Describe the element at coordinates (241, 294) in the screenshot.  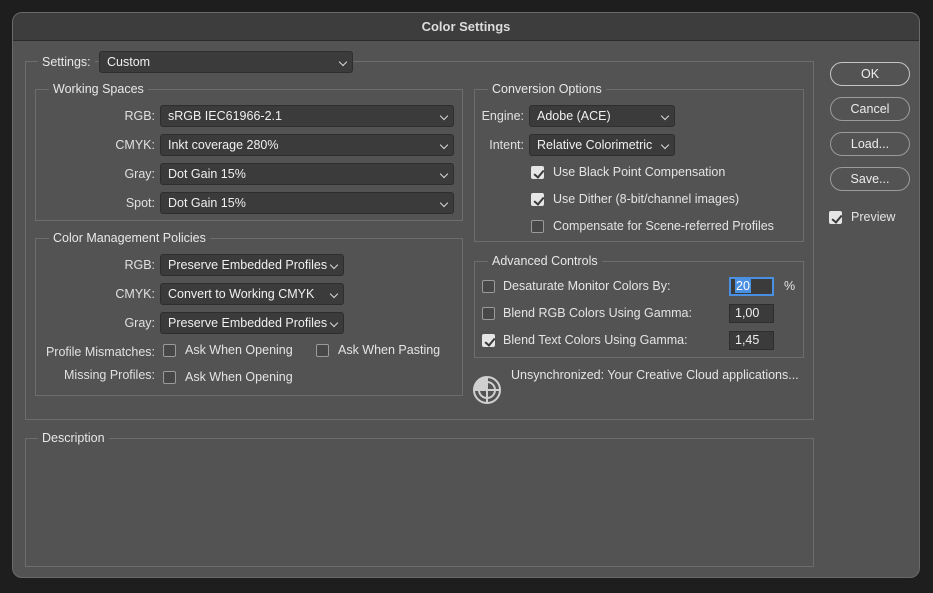
I see `policy-cmyk-value: Convert to Working CMYK` at that location.